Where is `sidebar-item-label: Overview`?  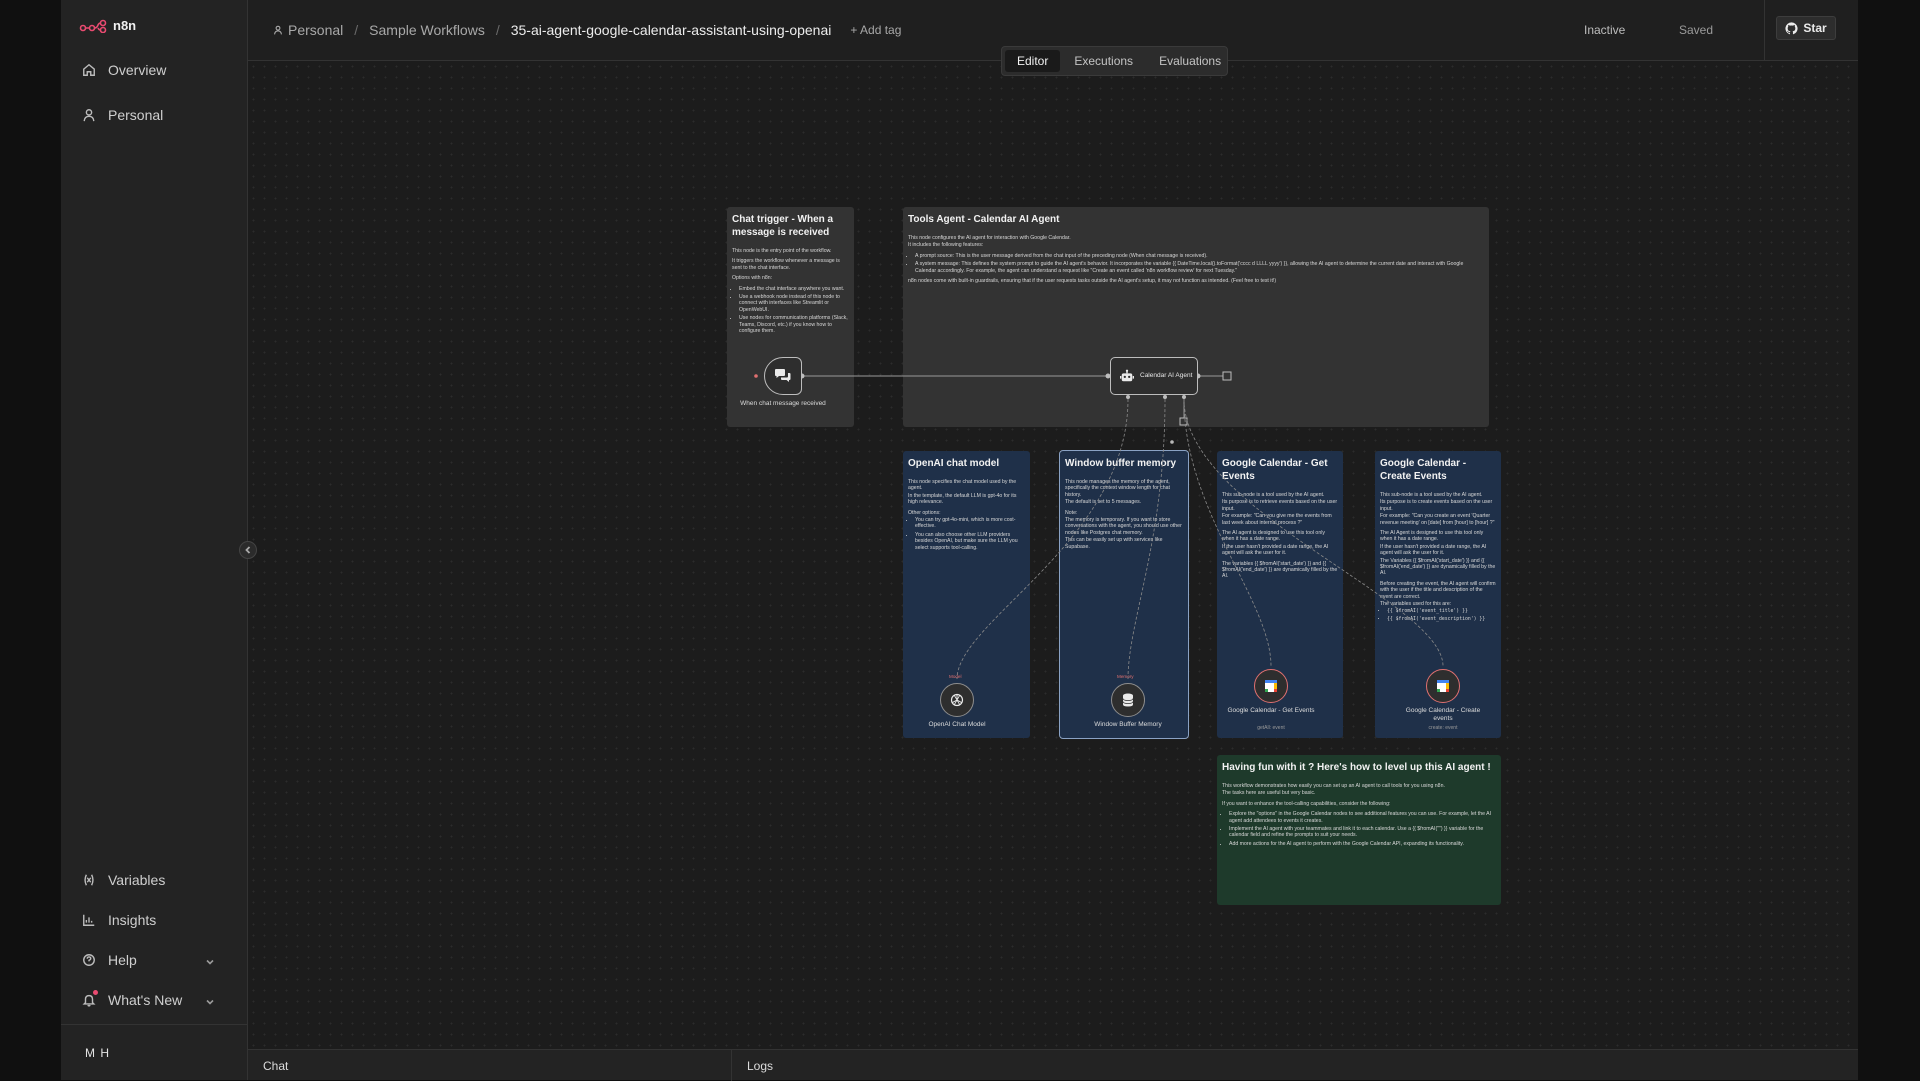
sidebar-item-label: Overview is located at coordinates (137, 70).